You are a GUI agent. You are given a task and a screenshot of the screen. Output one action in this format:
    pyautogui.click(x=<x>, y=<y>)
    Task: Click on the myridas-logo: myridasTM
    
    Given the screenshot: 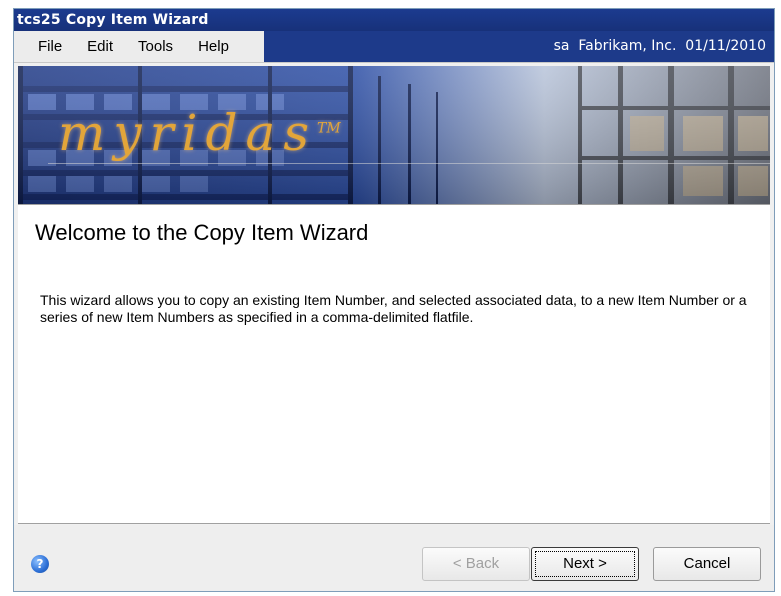 What is the action you would take?
    pyautogui.click(x=199, y=133)
    